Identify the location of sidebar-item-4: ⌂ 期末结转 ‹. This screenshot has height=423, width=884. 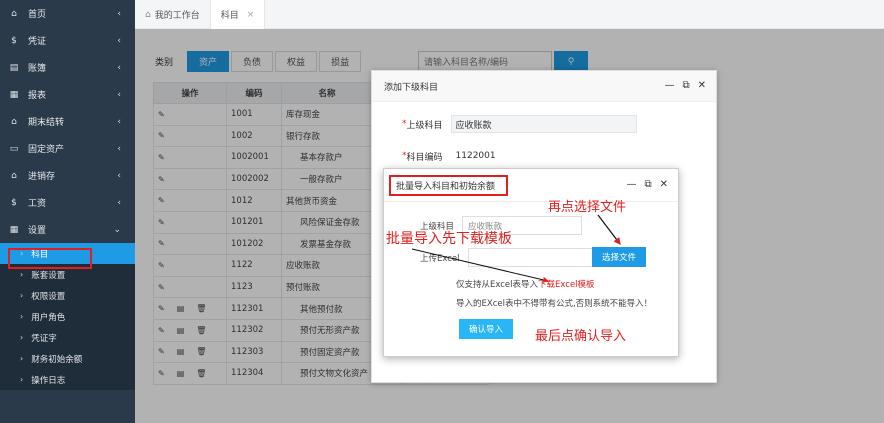
(67, 121).